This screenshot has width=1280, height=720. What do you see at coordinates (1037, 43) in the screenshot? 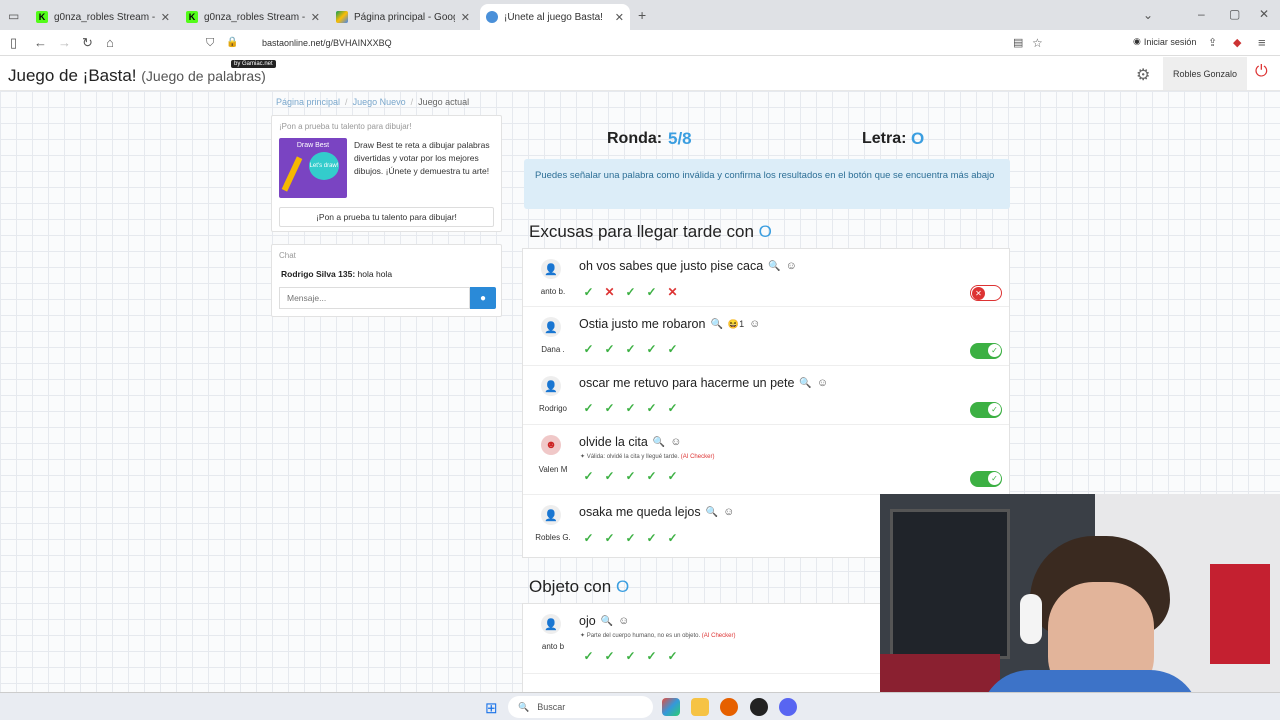
I see `bookmark-star-icon: ☆` at bounding box center [1037, 43].